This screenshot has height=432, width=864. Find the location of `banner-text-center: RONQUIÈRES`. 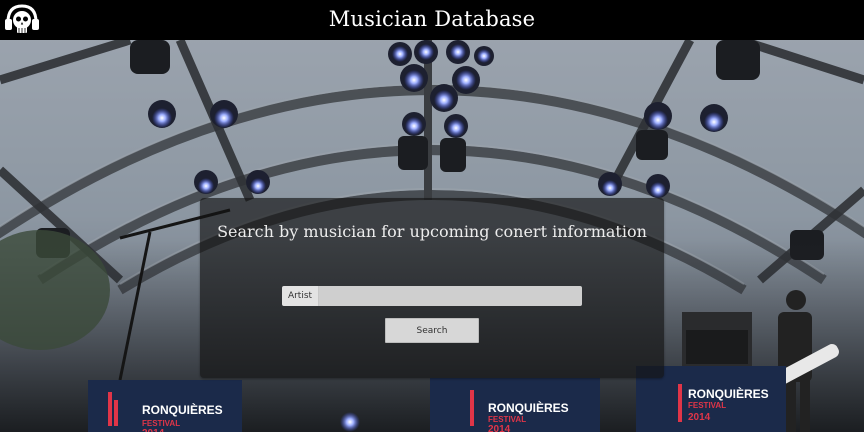

banner-text-center: RONQUIÈRES is located at coordinates (528, 407).